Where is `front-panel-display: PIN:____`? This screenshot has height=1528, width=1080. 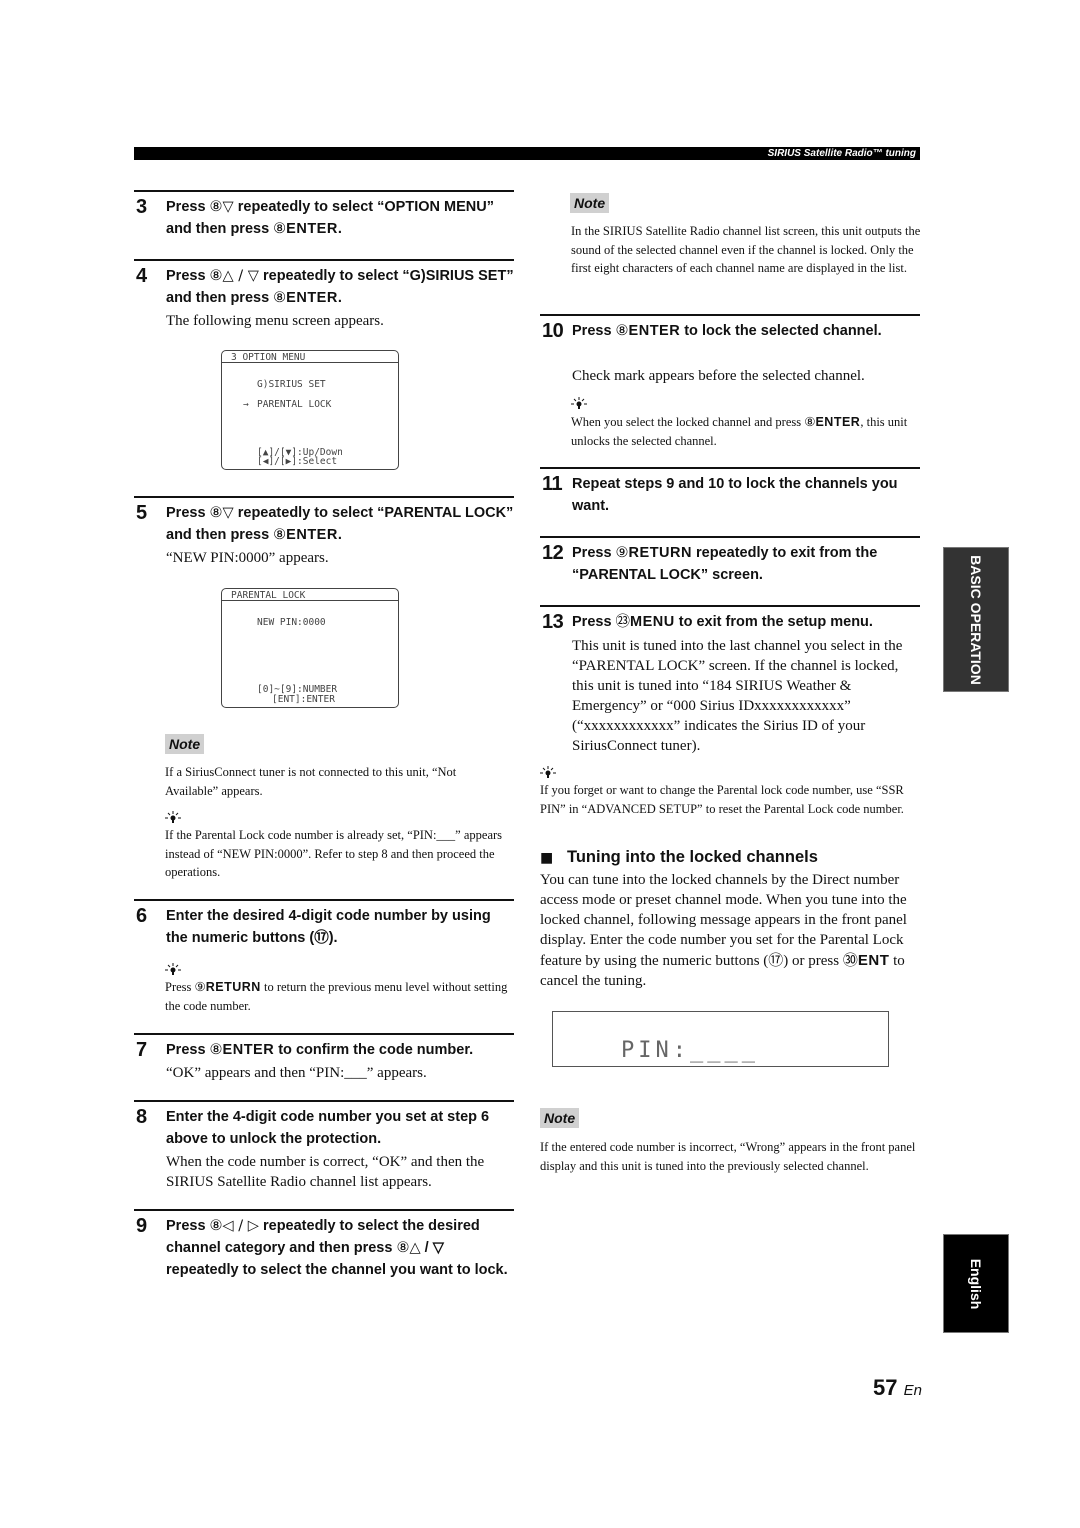
front-panel-display: PIN:____ is located at coordinates (720, 1039).